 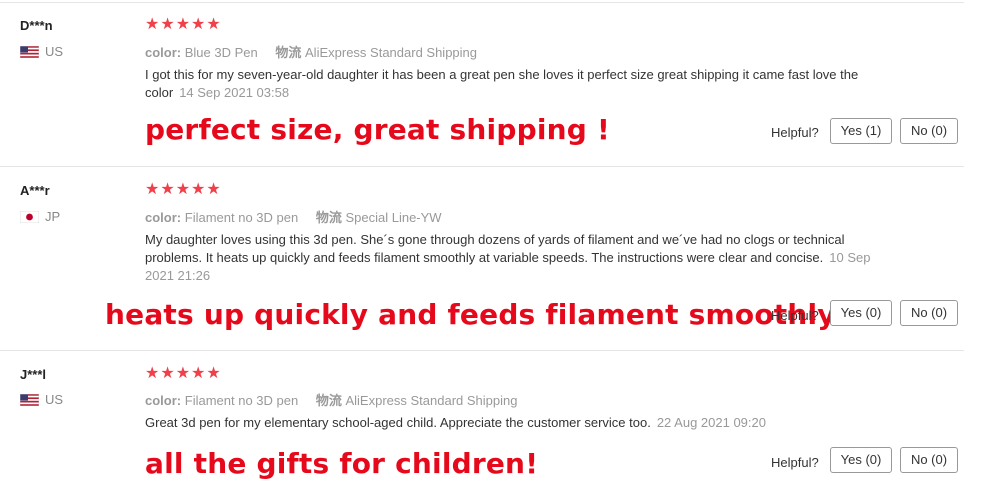 What do you see at coordinates (861, 131) in the screenshot?
I see `helpful-yes-button: Yes (1)` at bounding box center [861, 131].